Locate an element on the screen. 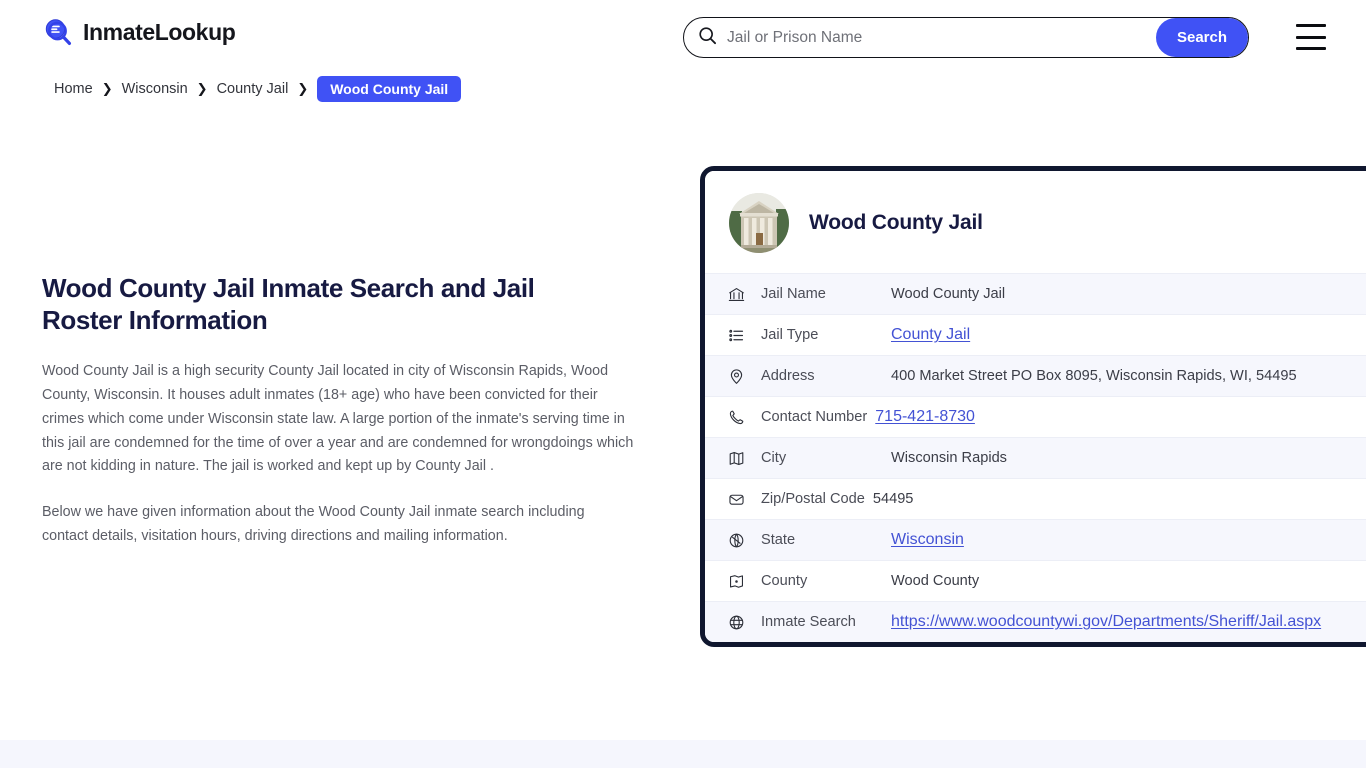  hamburger-menu-icon is located at coordinates (1313, 37).